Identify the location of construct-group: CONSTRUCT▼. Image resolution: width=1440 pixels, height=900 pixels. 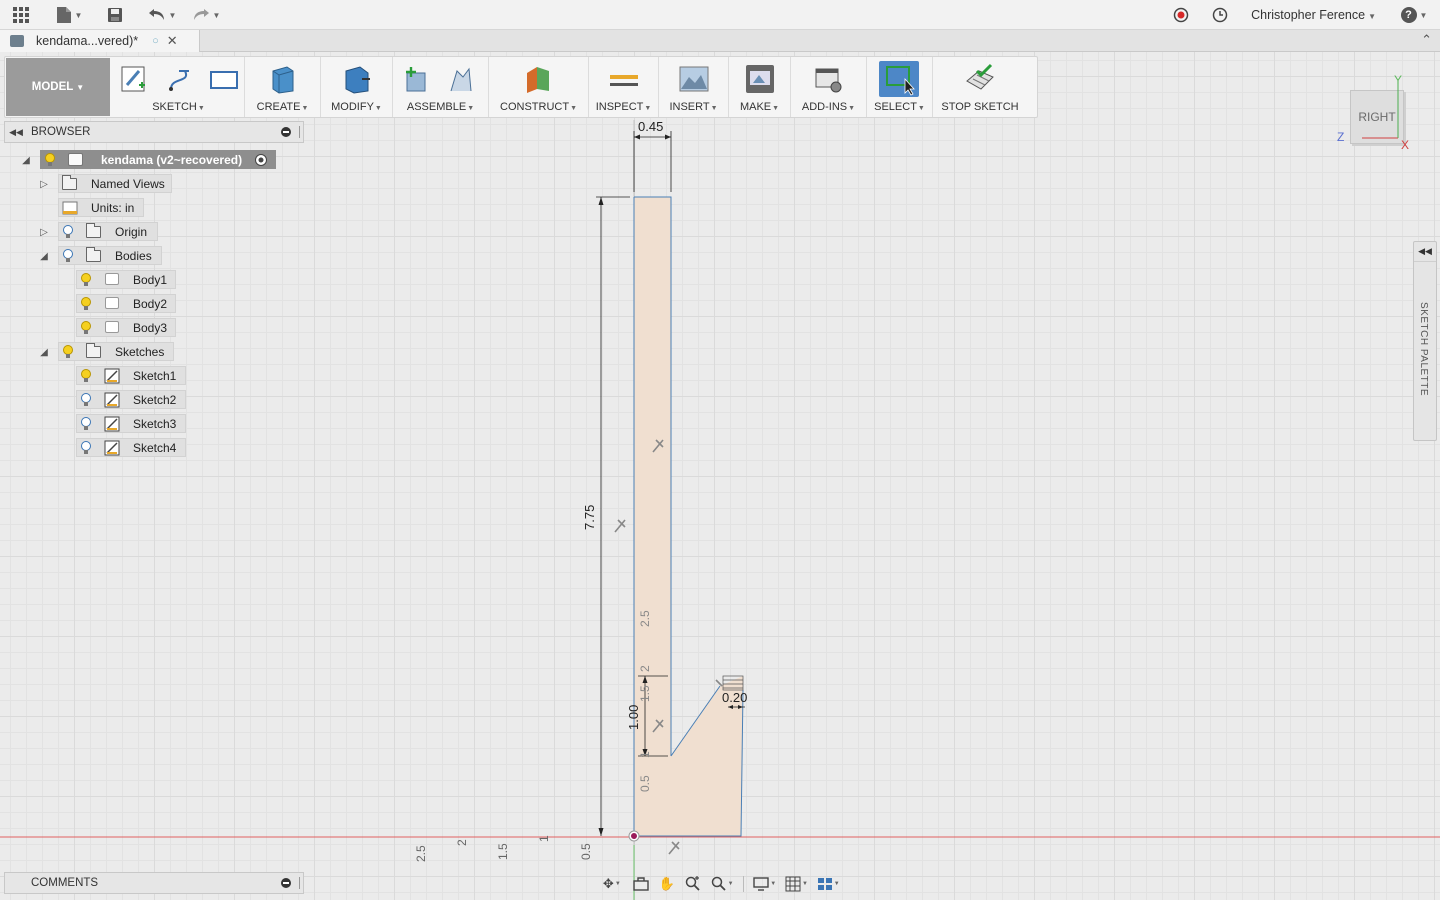
(539, 87).